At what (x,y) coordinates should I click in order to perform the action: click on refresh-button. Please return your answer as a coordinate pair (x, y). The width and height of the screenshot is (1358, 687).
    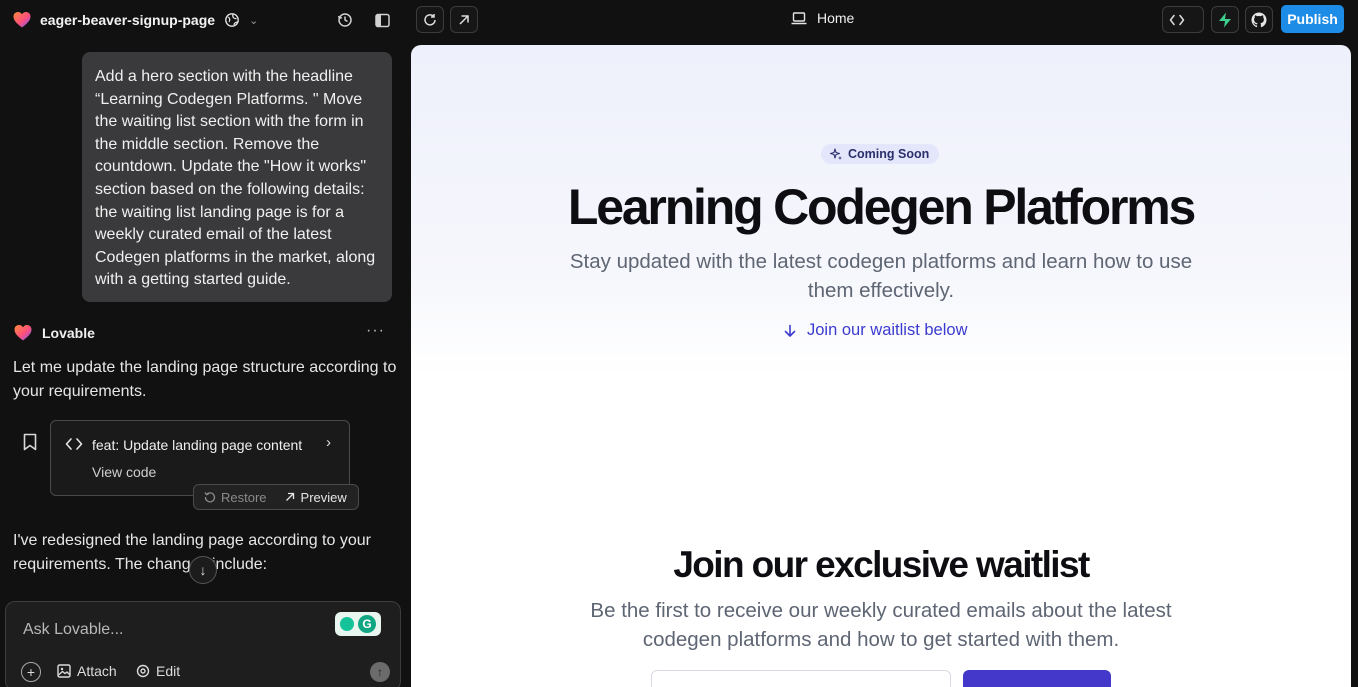
    Looking at the image, I should click on (430, 19).